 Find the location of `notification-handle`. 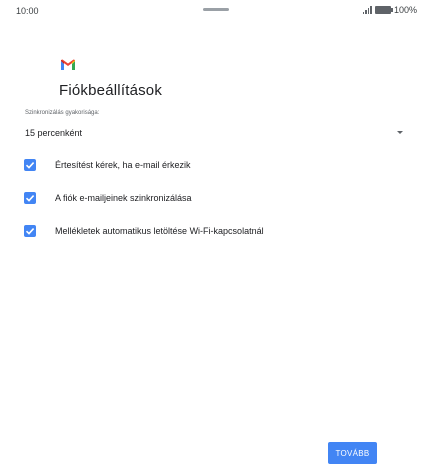

notification-handle is located at coordinates (216, 9).